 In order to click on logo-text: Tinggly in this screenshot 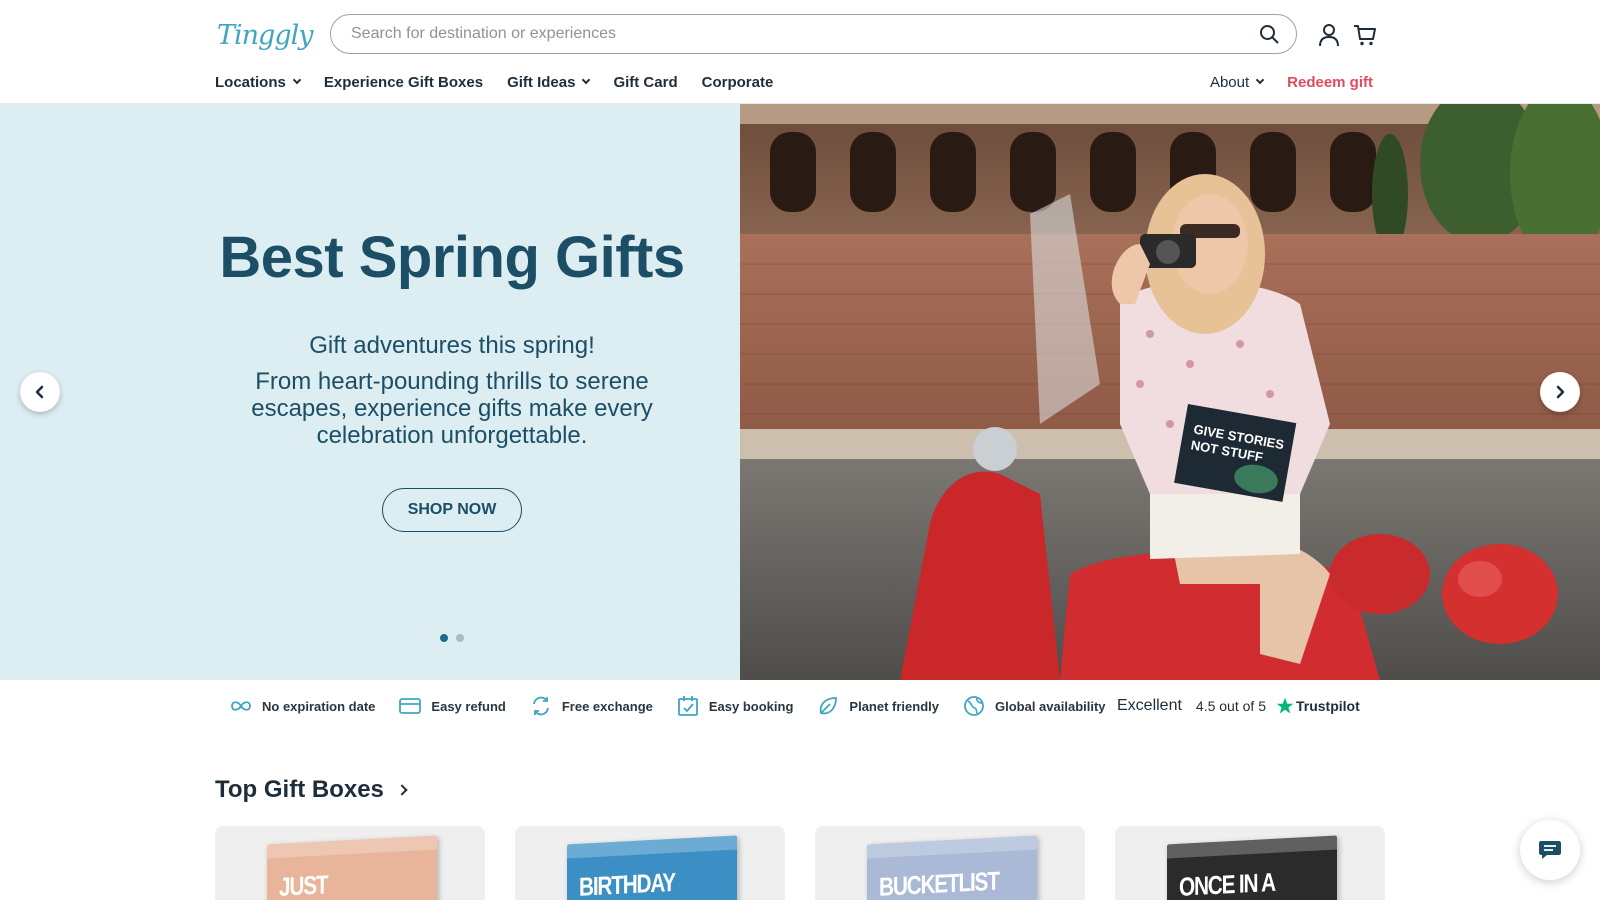, I will do `click(265, 35)`.